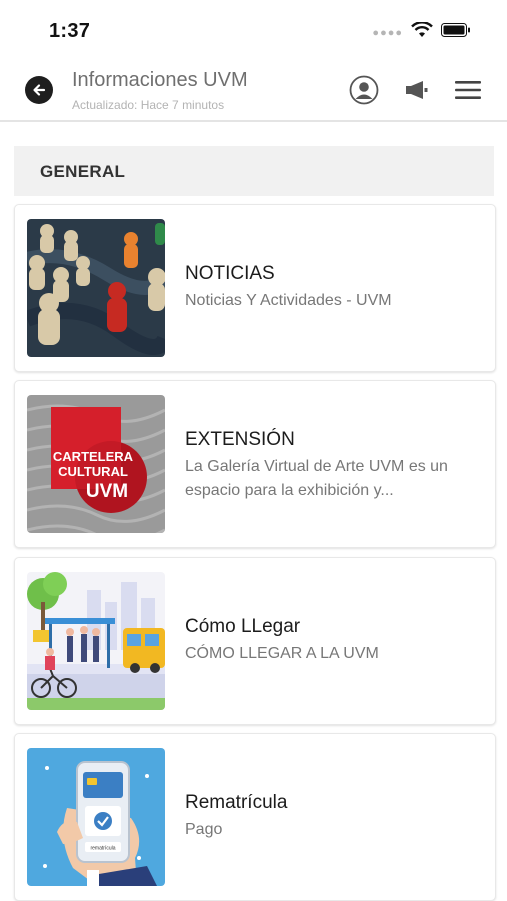 The height and width of the screenshot is (901, 507). I want to click on svg-text: UVM, so click(107, 491).